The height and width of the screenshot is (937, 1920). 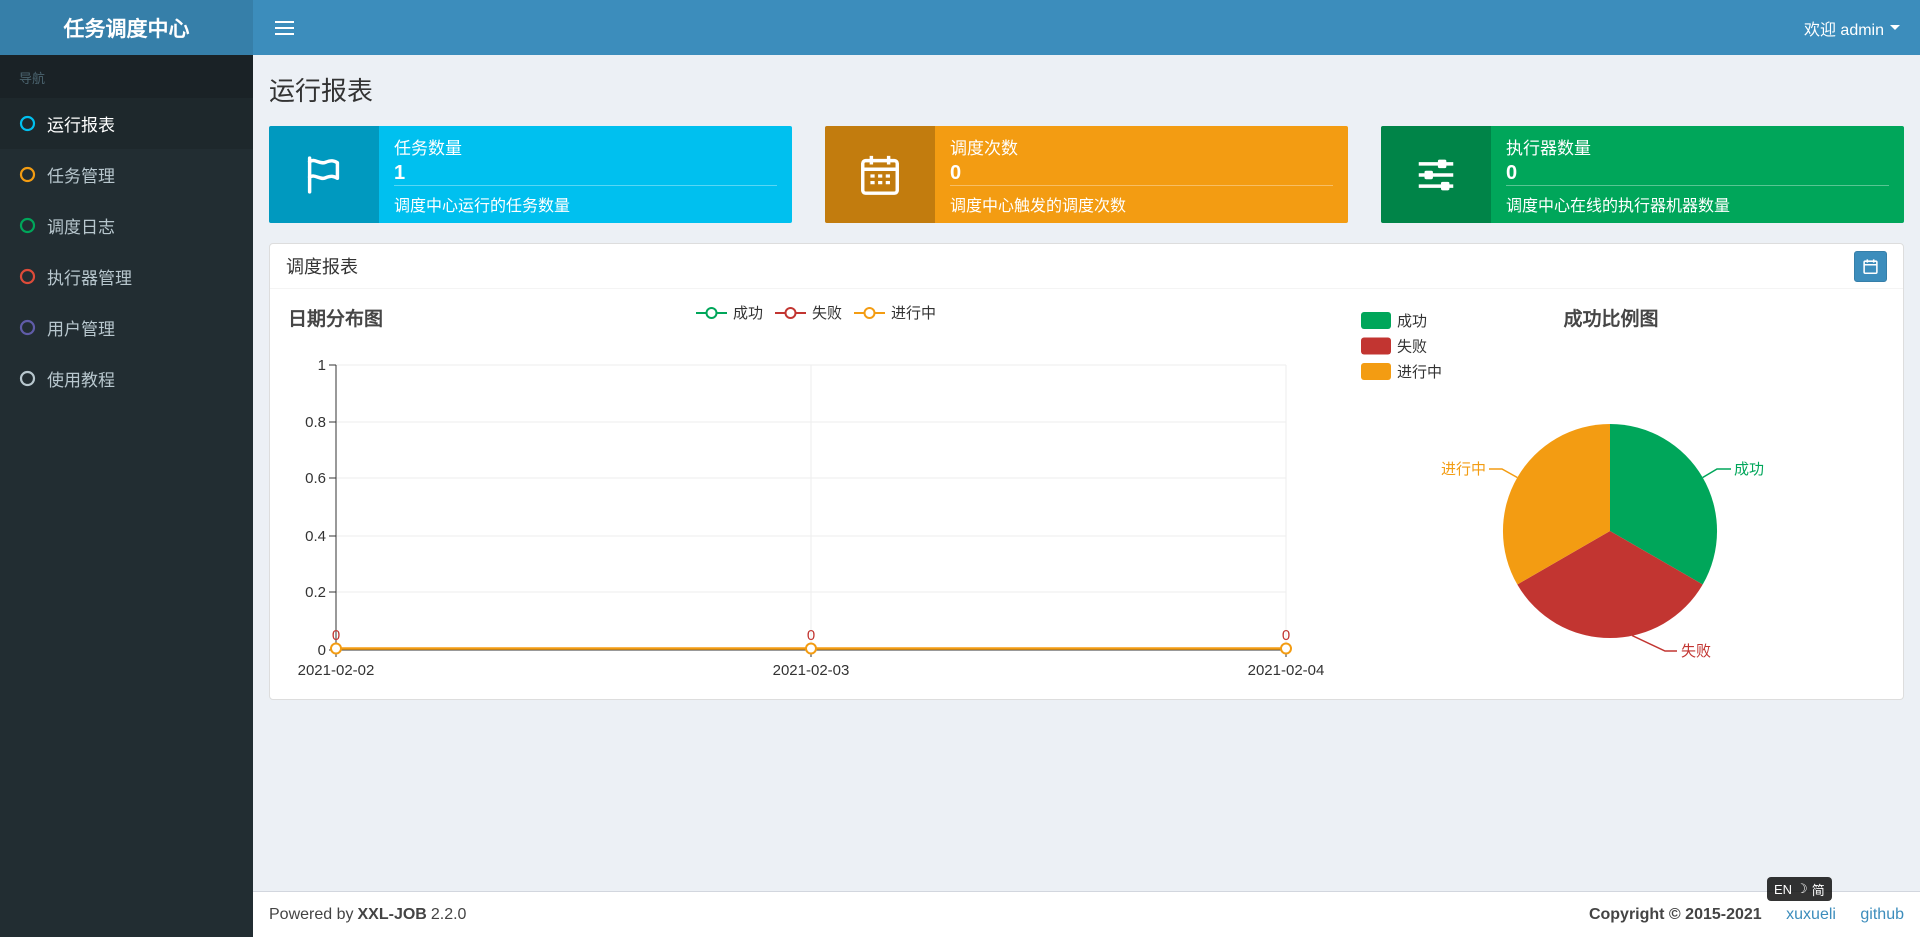 What do you see at coordinates (81, 176) in the screenshot?
I see `sidebar-item-label: 任务管理` at bounding box center [81, 176].